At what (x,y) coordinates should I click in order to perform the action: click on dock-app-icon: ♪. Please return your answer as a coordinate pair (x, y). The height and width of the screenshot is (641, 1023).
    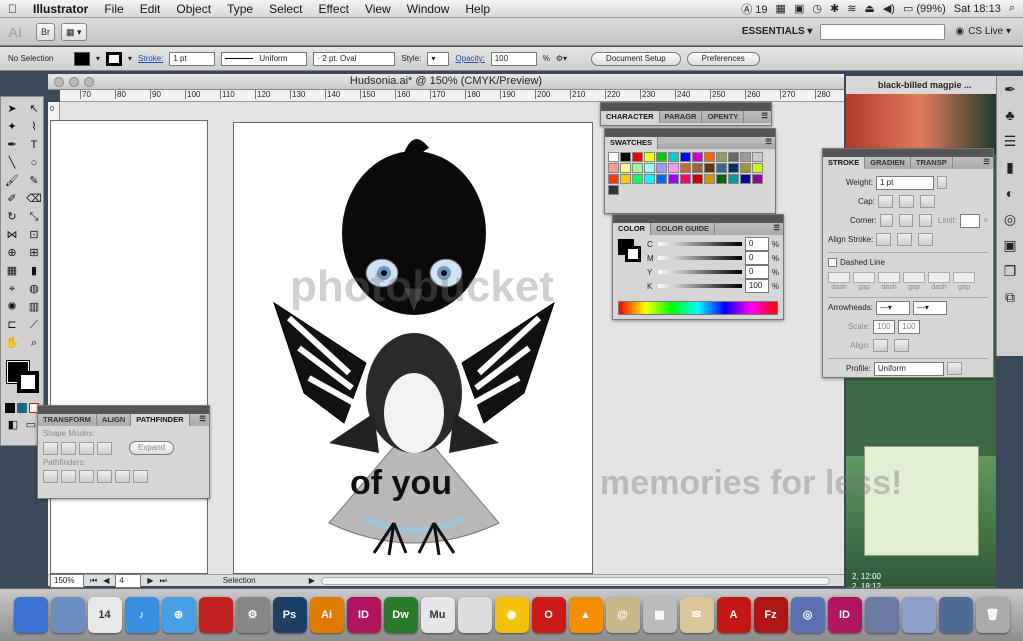
    Looking at the image, I should click on (141, 615).